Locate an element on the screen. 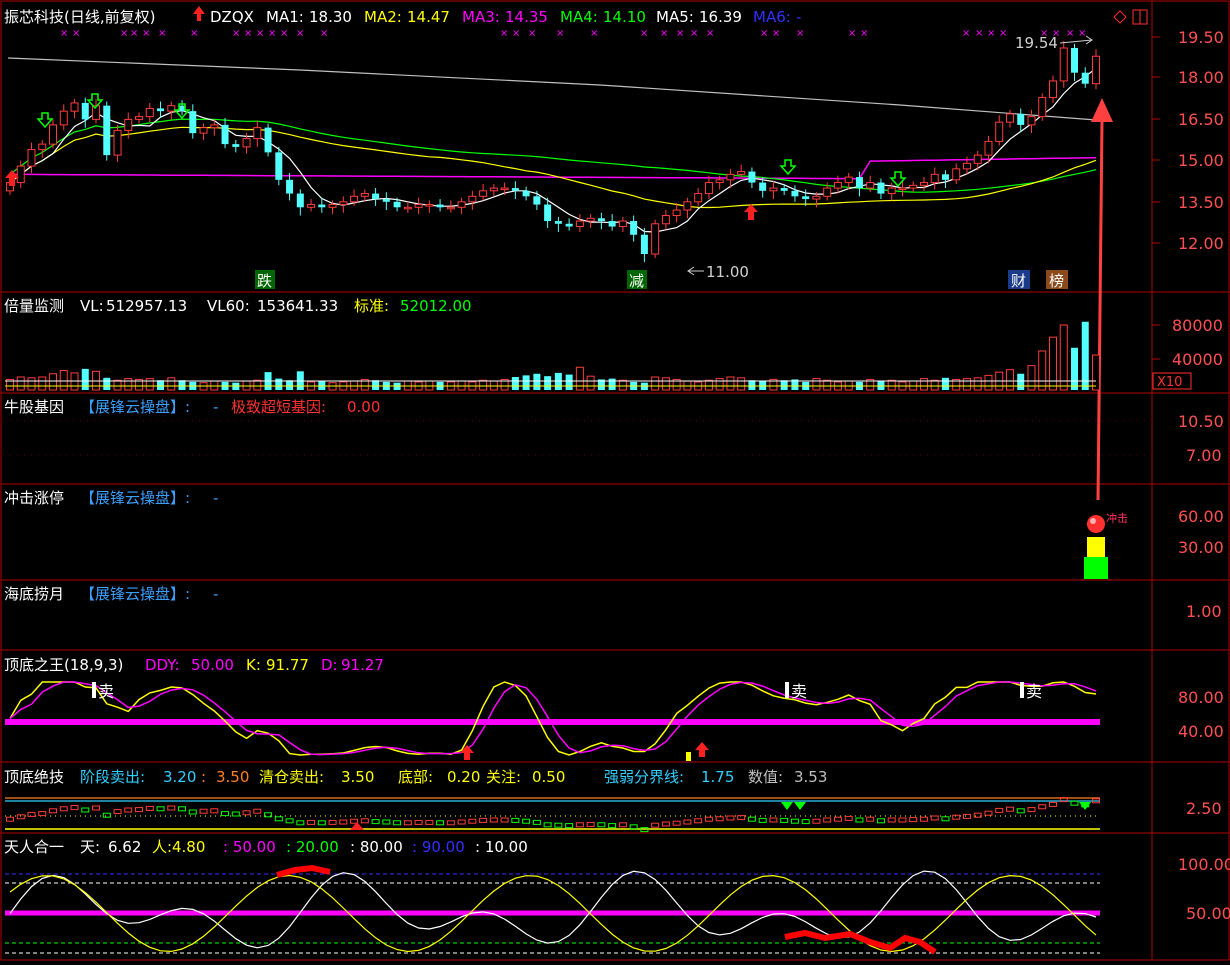 This screenshot has height=965, width=1230. ma6-value: - is located at coordinates (798, 17).